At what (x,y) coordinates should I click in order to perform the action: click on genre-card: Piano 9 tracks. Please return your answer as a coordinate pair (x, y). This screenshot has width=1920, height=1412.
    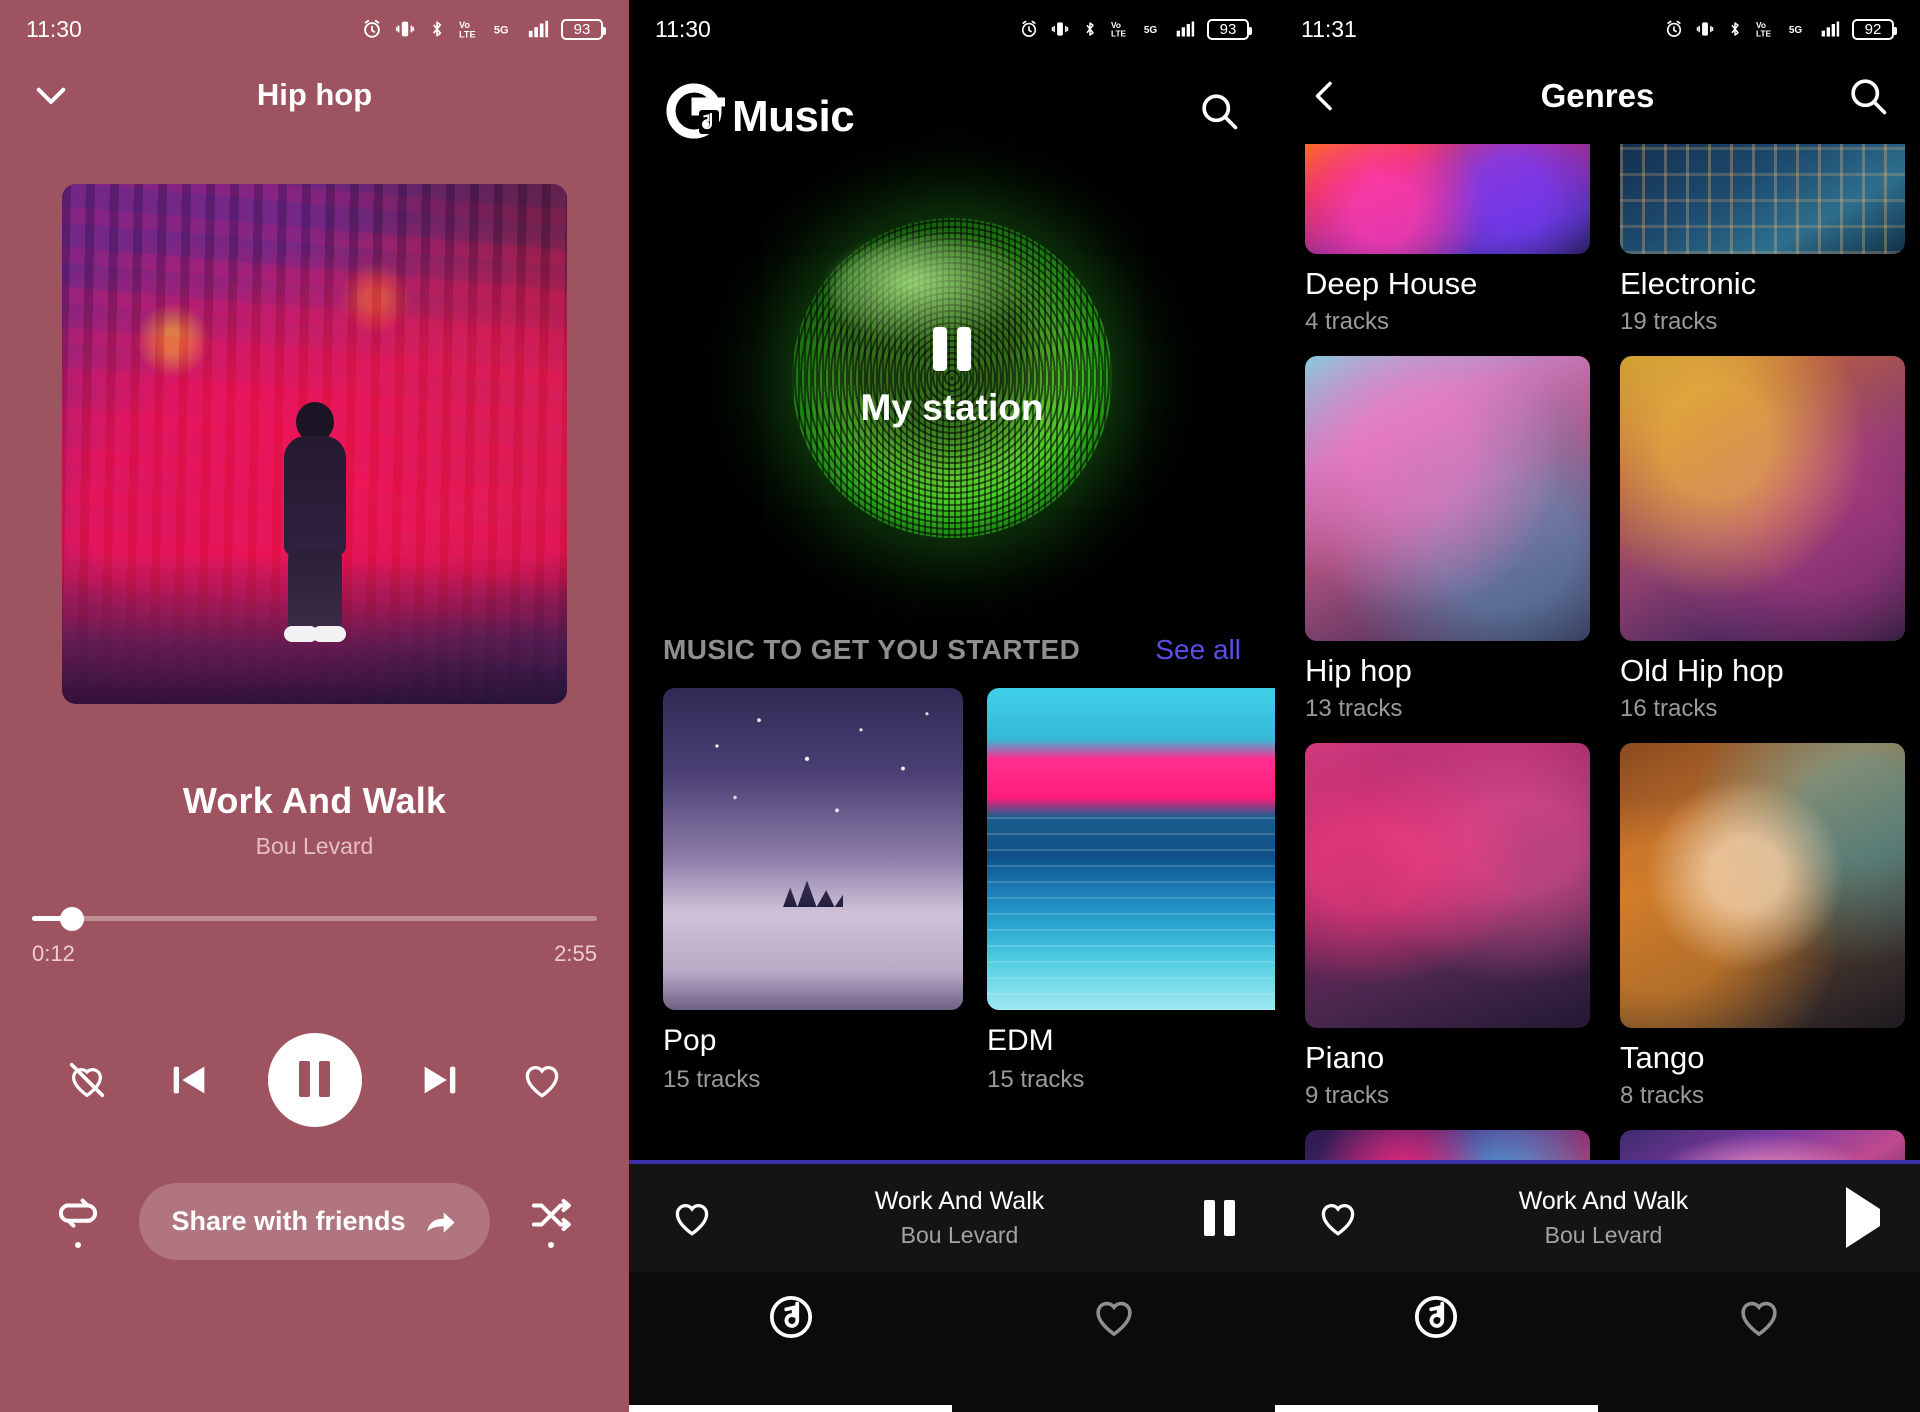
    Looking at the image, I should click on (1447, 926).